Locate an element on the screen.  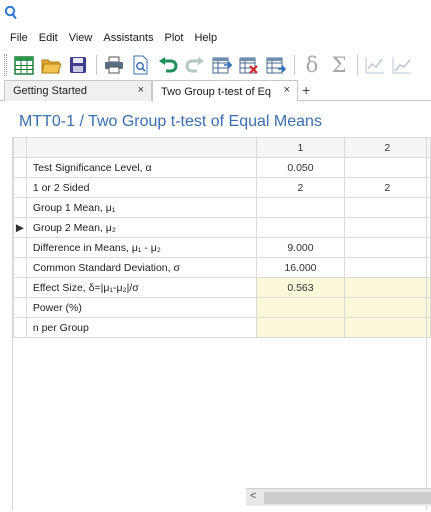
row-label: Power (%) is located at coordinates (141, 307).